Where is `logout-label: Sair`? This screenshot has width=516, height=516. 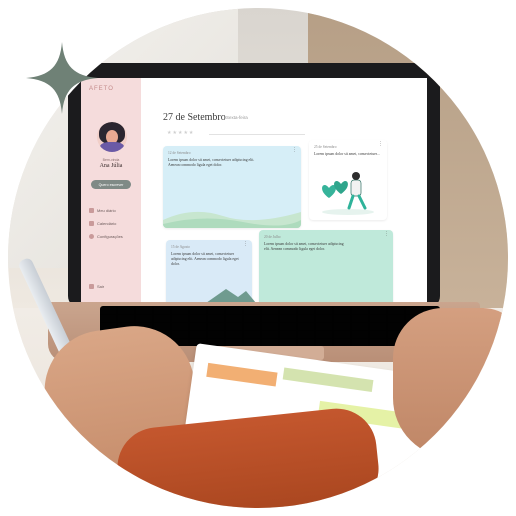 logout-label: Sair is located at coordinates (101, 286).